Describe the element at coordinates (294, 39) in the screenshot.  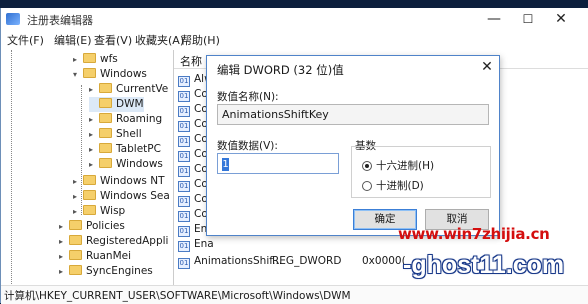
I see `menu-bar: 文件(F) 编辑(E) 查看(V) 收藏夹(A) 帮助(H)` at that location.